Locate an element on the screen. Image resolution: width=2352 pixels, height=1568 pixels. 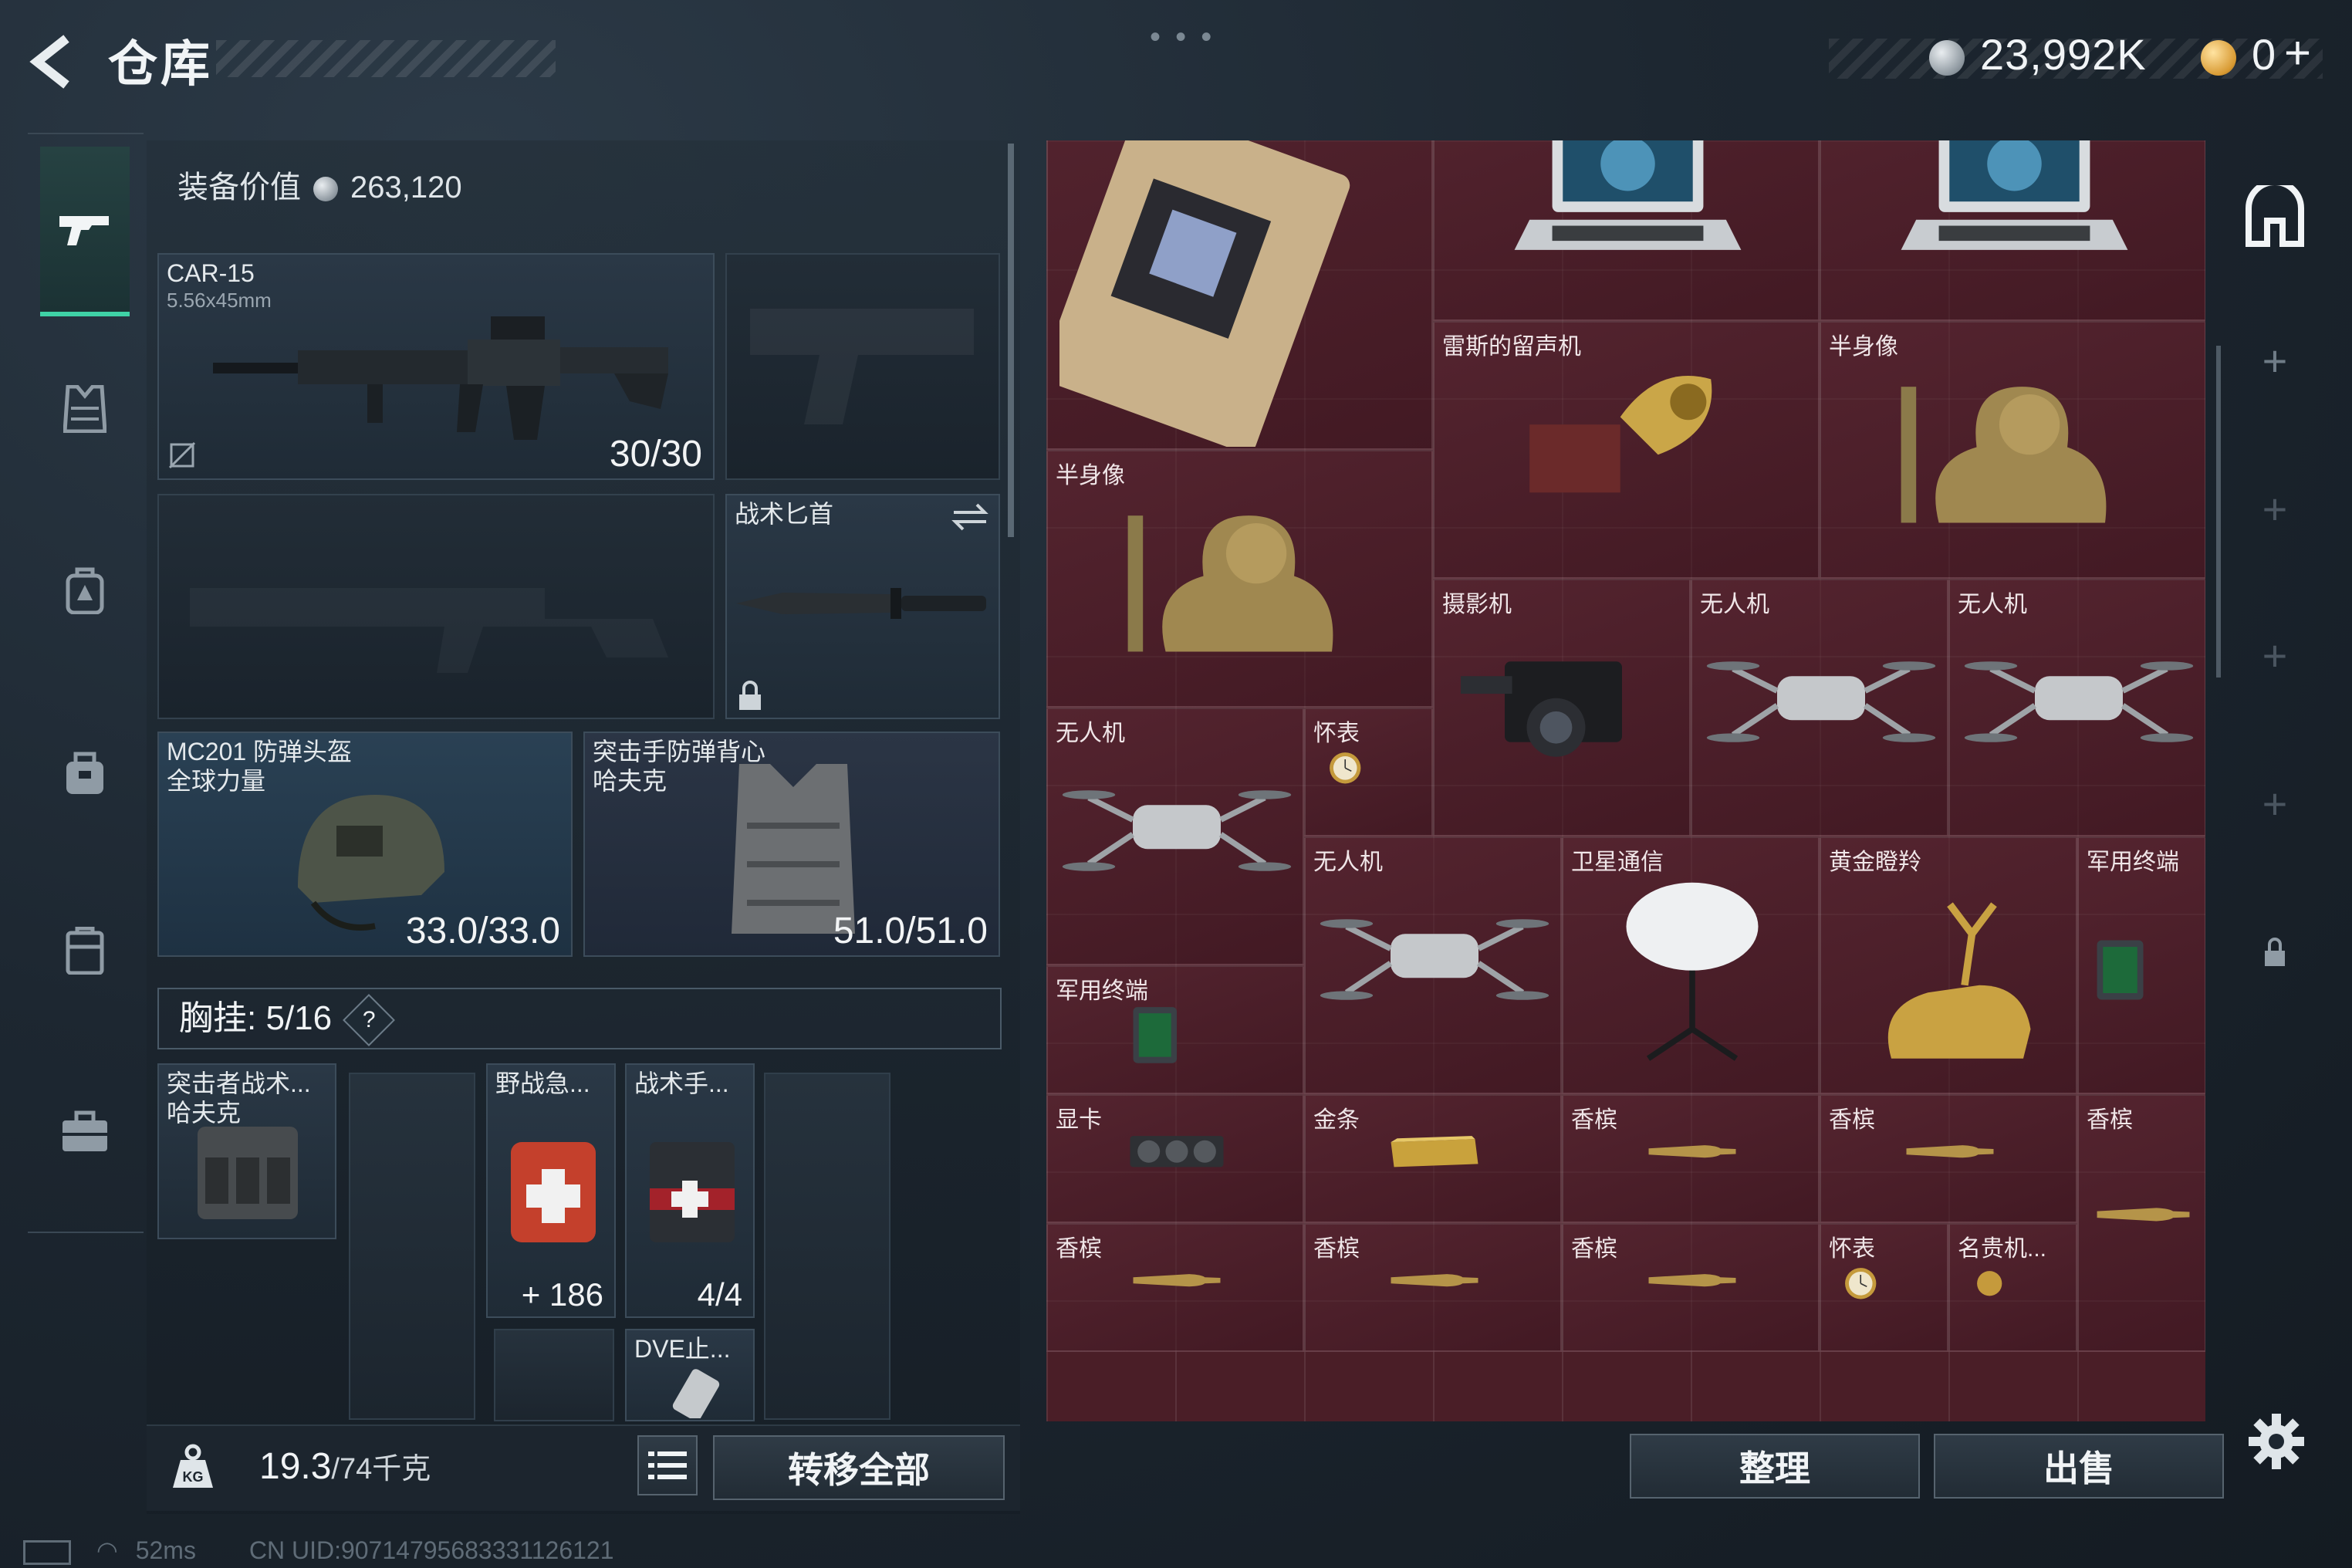
storage-item: 雷斯的留声机 is located at coordinates (1626, 450).